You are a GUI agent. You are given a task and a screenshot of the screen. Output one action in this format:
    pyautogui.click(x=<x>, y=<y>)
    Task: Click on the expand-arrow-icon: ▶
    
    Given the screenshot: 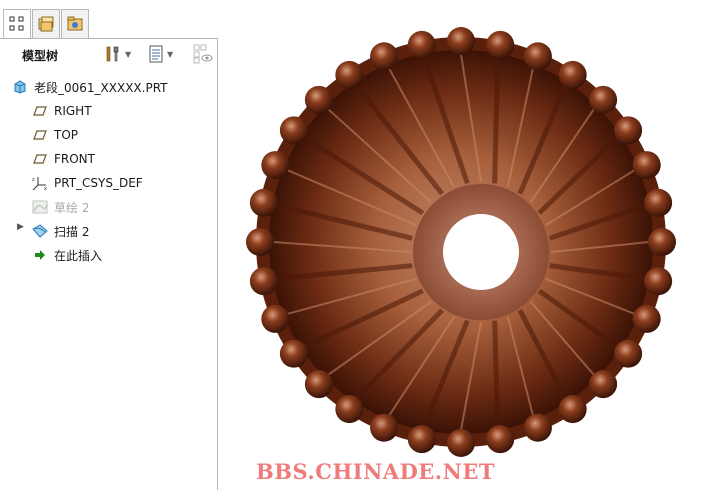 What is the action you would take?
    pyautogui.click(x=20, y=227)
    